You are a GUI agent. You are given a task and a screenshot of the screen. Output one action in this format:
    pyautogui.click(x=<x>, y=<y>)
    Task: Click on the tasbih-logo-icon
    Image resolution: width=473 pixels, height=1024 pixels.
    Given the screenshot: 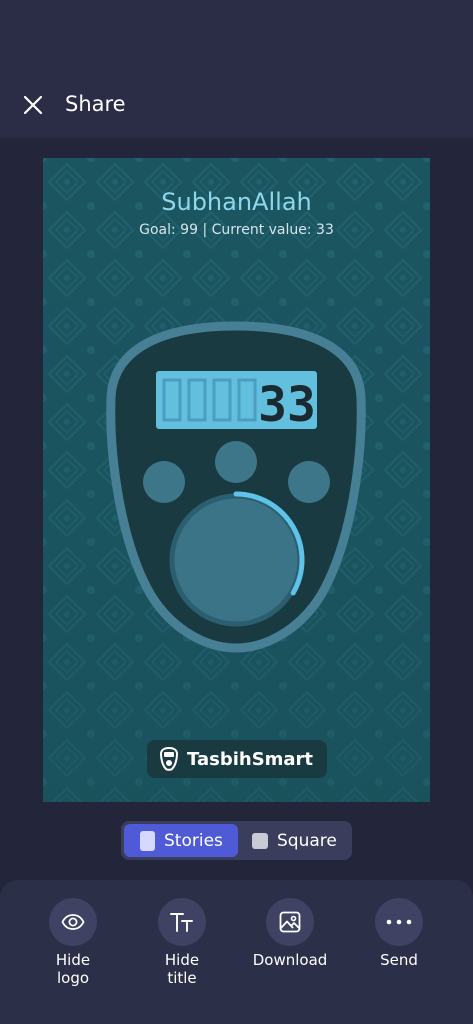 What is the action you would take?
    pyautogui.click(x=169, y=759)
    